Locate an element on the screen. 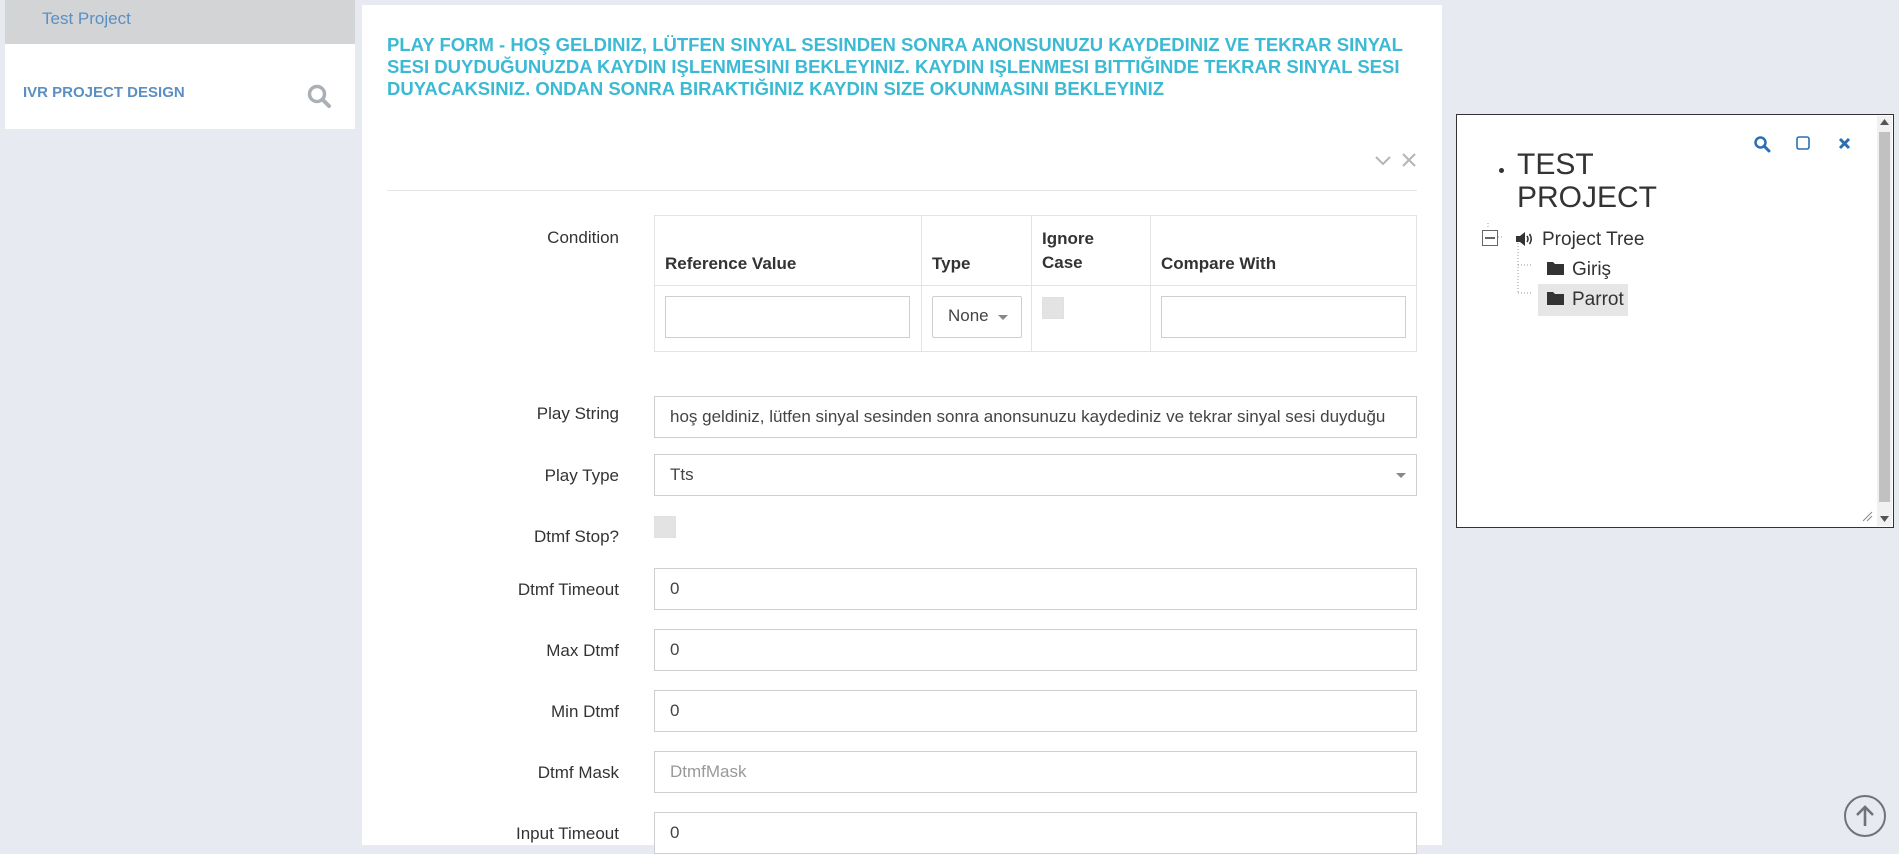 The height and width of the screenshot is (854, 1899). collapse-icon is located at coordinates (1383, 161).